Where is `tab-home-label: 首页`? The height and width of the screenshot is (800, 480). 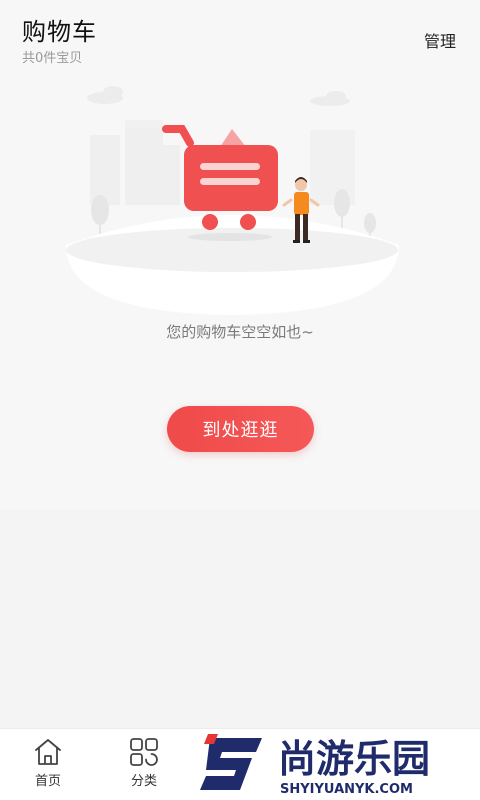
tab-home-label: 首页 is located at coordinates (47, 781).